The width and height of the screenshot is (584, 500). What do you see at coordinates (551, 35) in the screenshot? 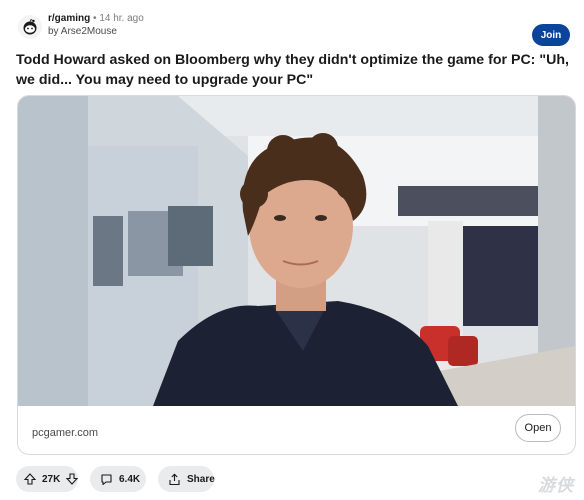
I see `join-button: Join` at bounding box center [551, 35].